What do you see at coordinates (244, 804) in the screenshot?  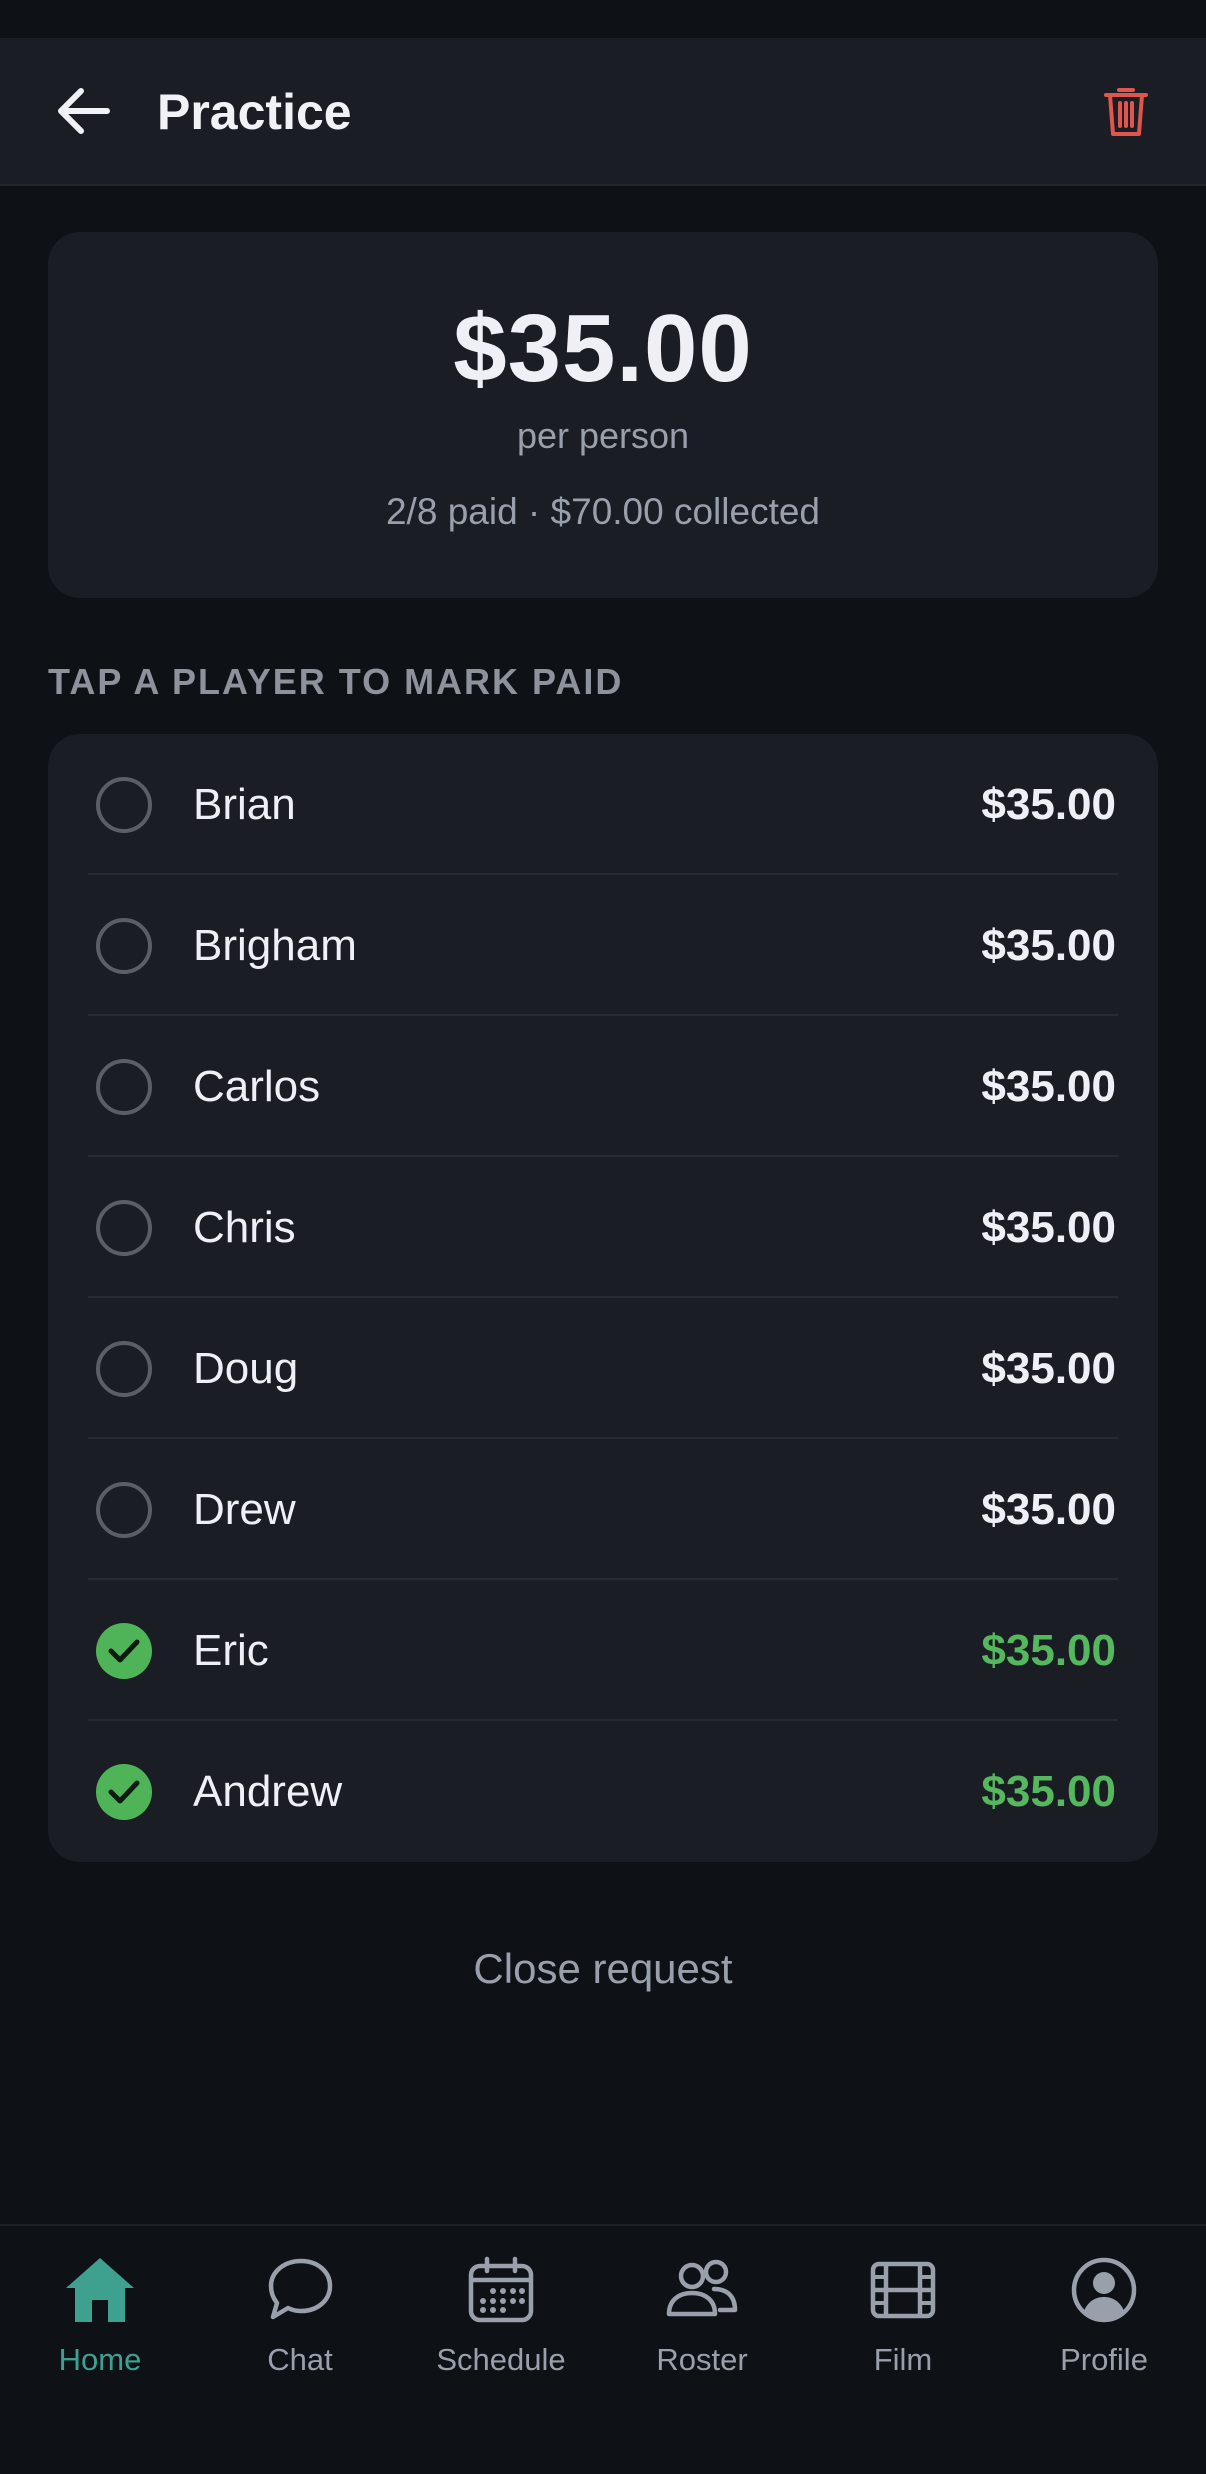 I see `player-name: Brian` at bounding box center [244, 804].